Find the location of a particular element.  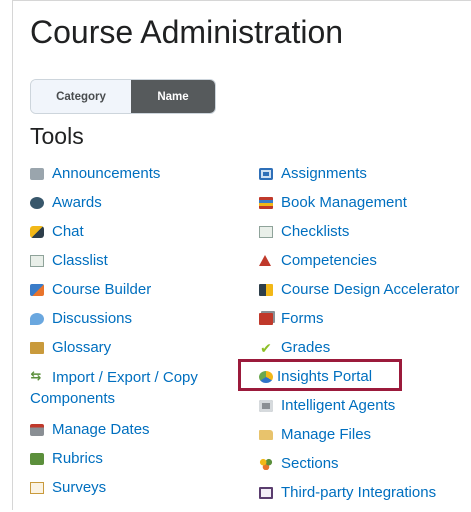

tool-link-third-party-integrations: Third-party Integrations is located at coordinates (365, 497).